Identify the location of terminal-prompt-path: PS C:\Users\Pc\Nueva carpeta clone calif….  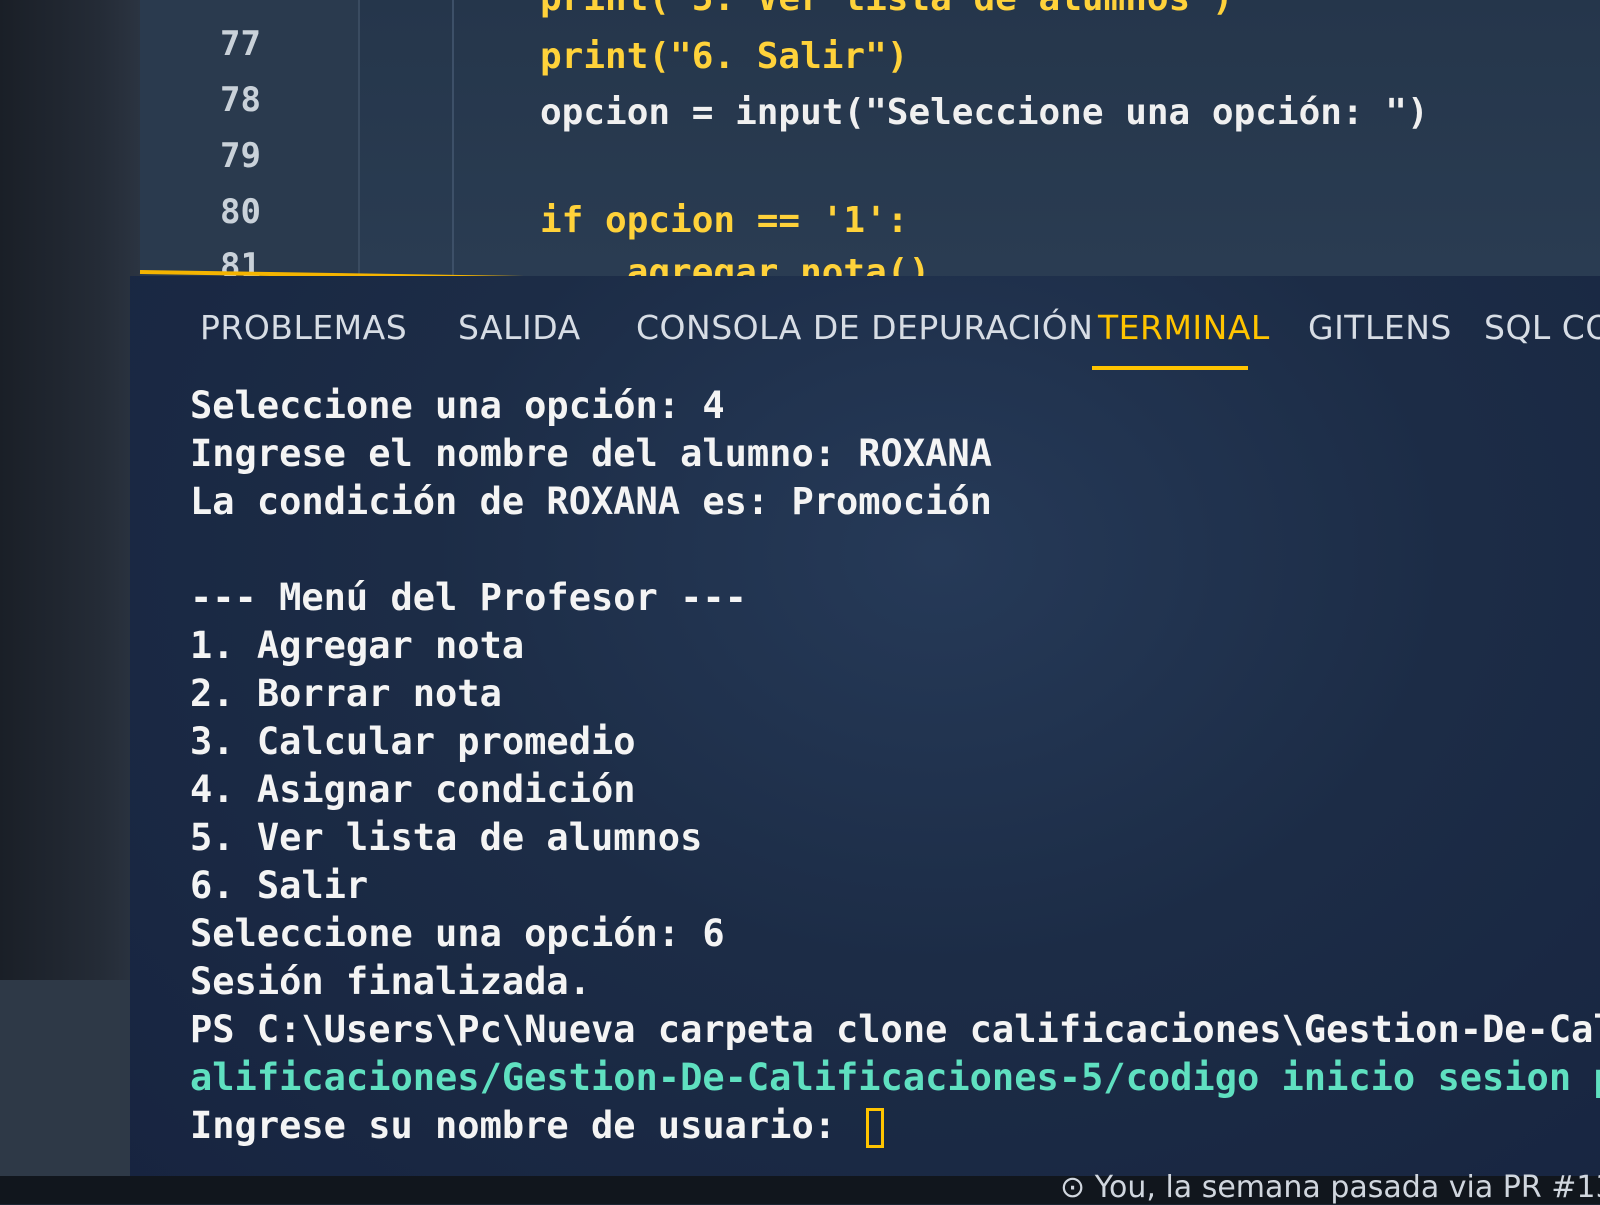
(895, 1029).